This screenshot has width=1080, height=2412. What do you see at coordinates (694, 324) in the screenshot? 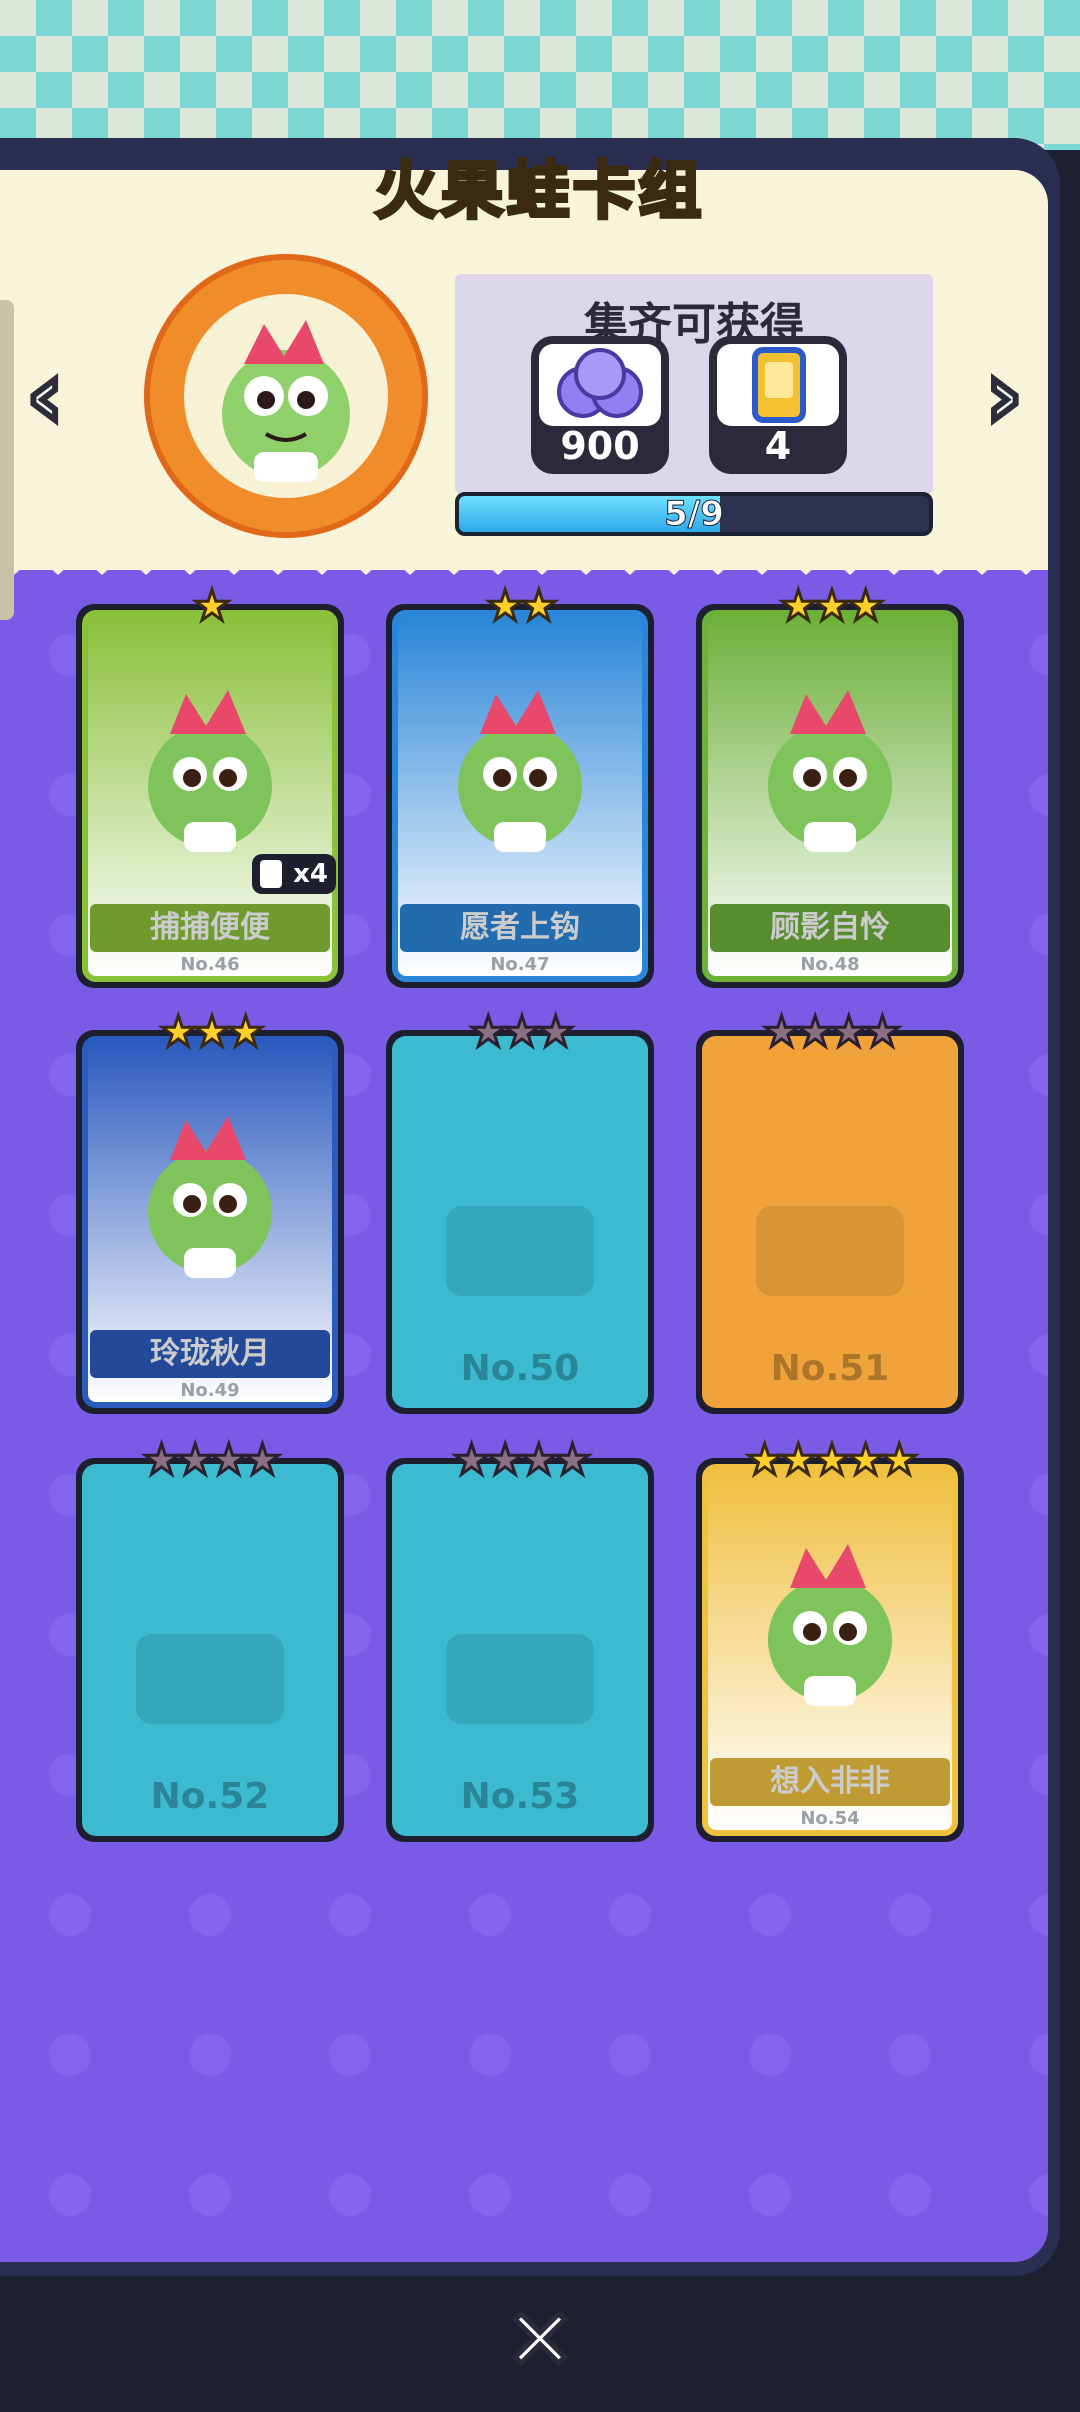
I see `reward-heading: 集齐可获得` at bounding box center [694, 324].